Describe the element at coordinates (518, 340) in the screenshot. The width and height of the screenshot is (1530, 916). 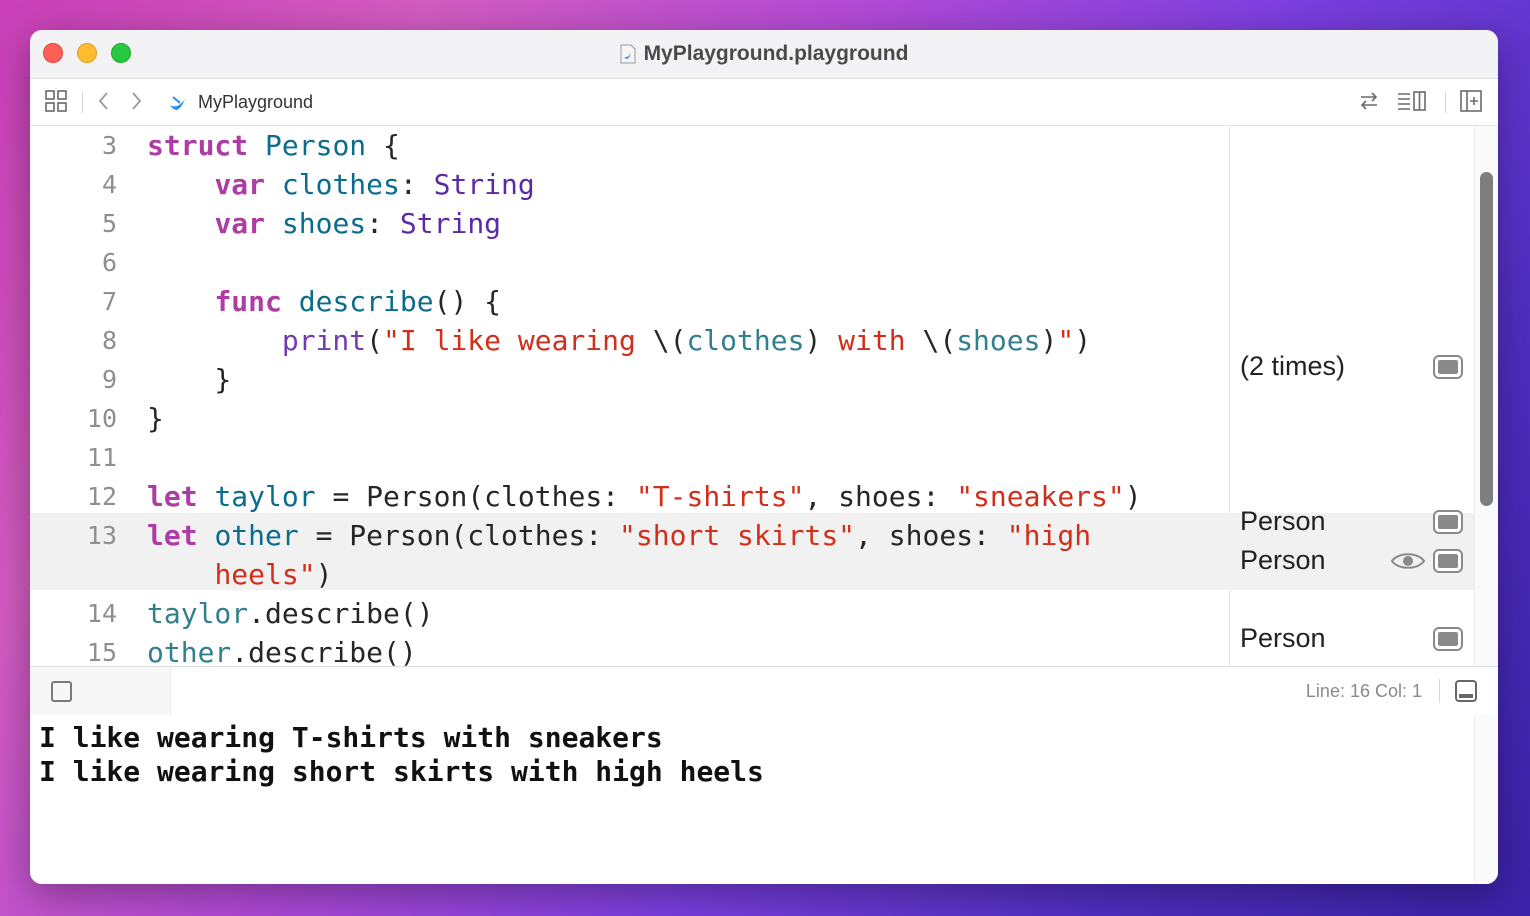
I see `code-token: "I like wearing` at that location.